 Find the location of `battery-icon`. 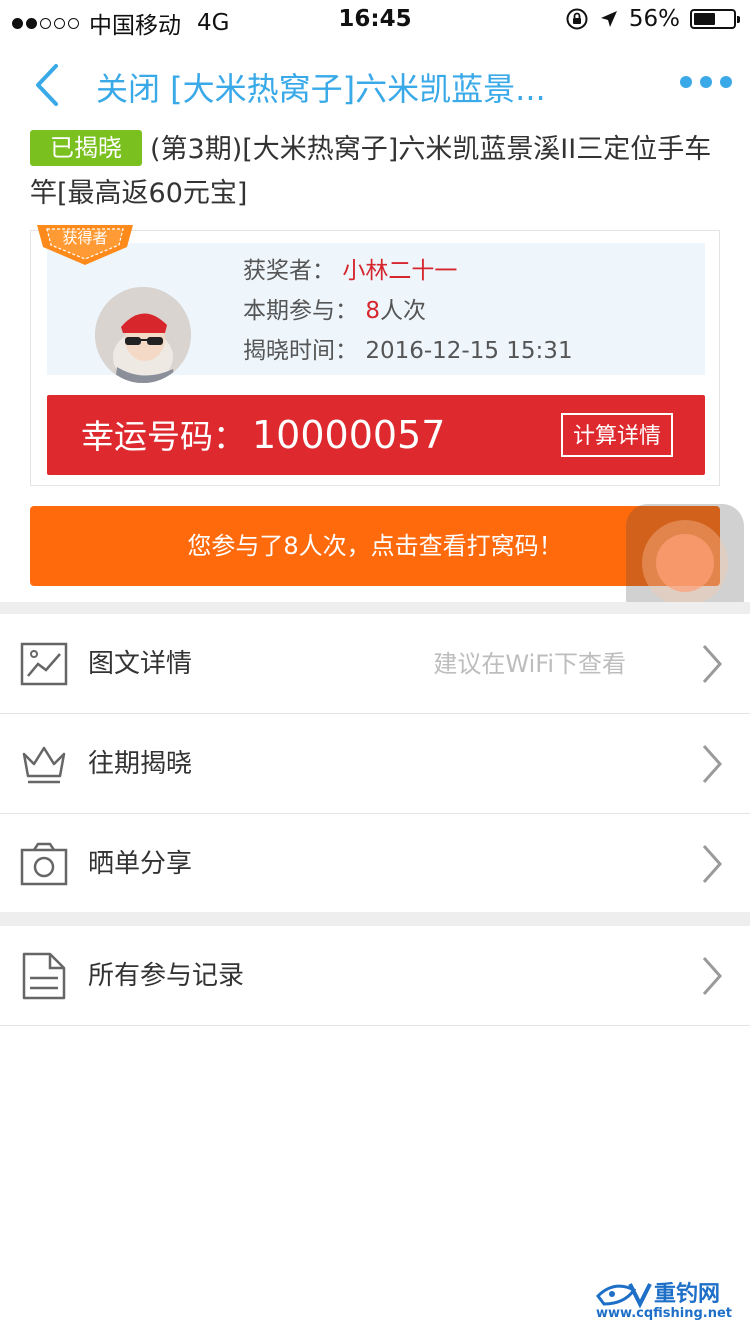

battery-icon is located at coordinates (715, 19).